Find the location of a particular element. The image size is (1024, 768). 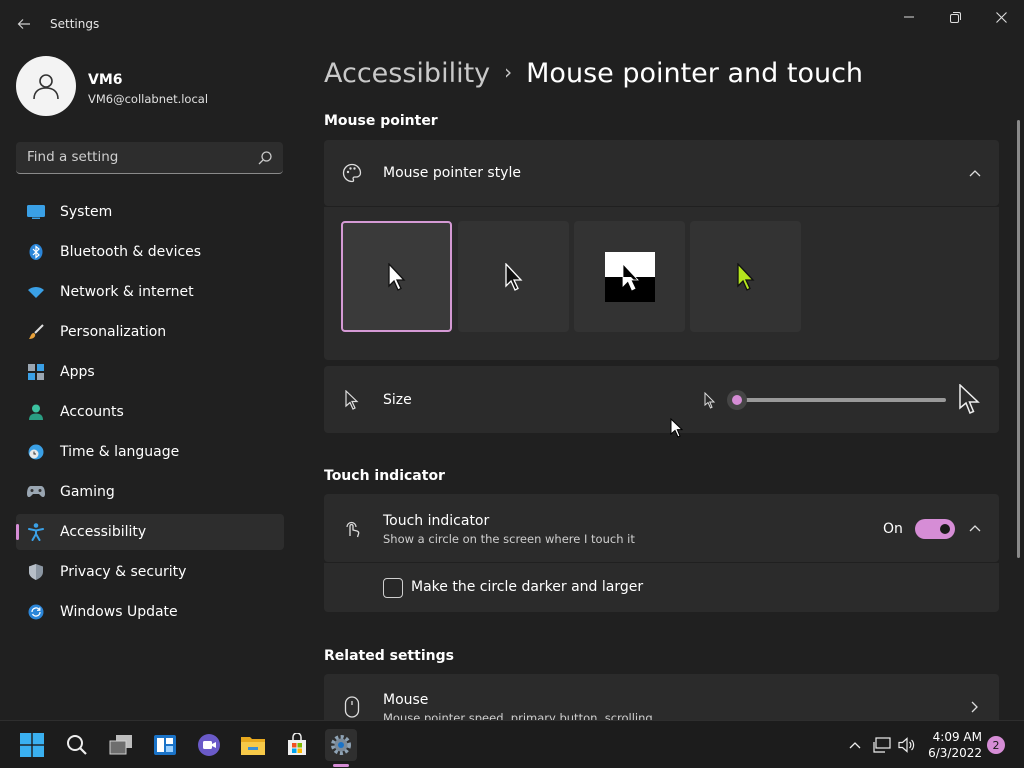

palette-icon is located at coordinates (352, 173).